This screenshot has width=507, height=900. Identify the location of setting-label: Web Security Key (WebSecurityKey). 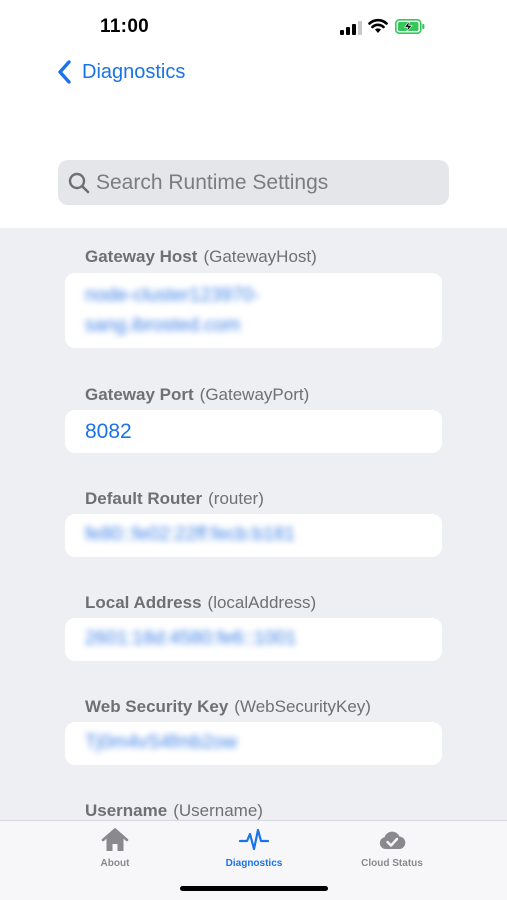
(228, 707).